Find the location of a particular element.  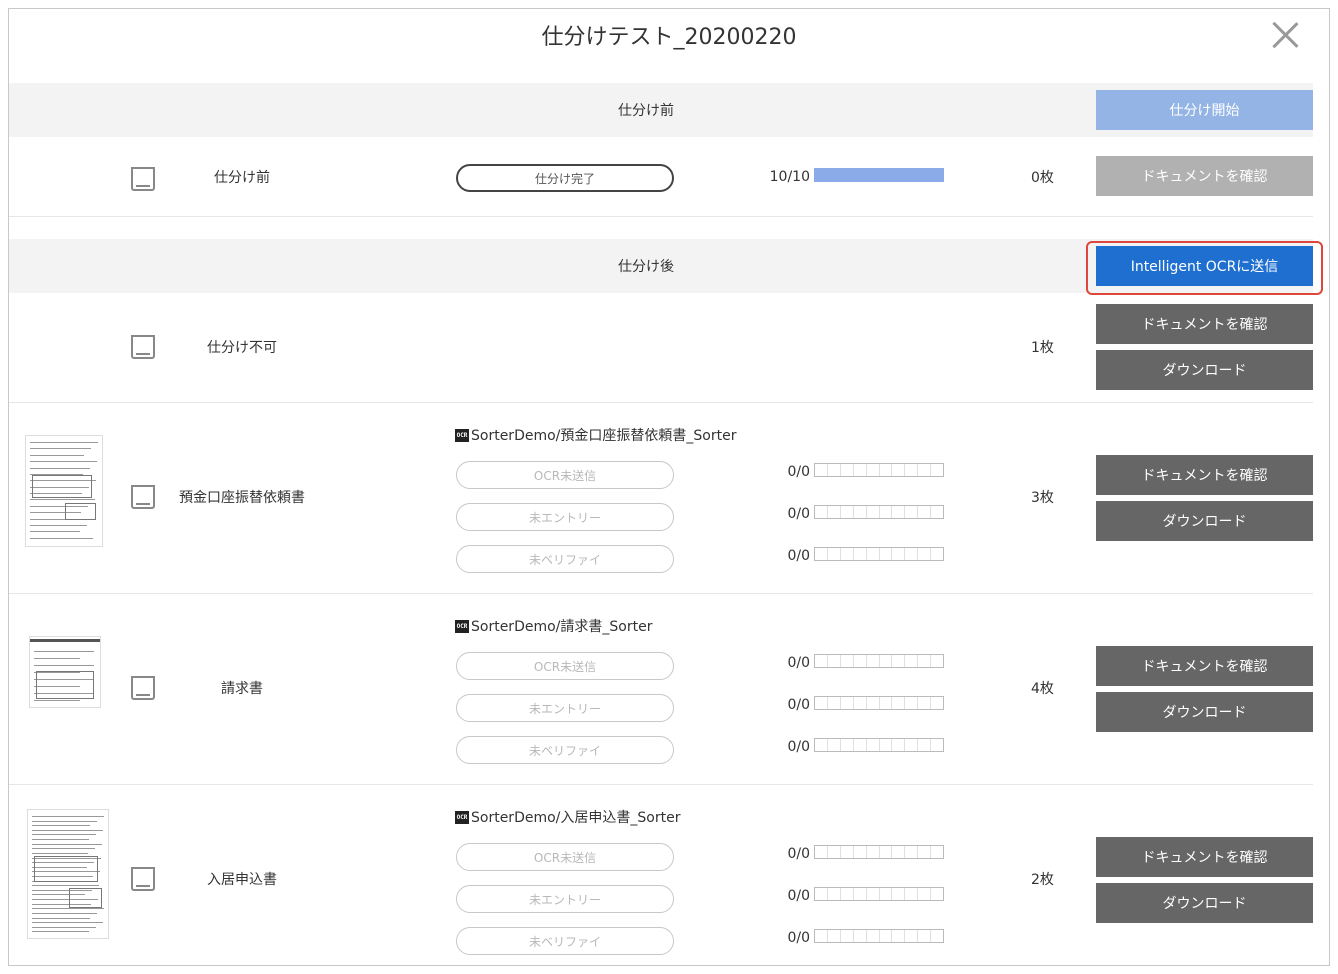

dialog-title: 仕分けテスト_20200220 is located at coordinates (669, 37).